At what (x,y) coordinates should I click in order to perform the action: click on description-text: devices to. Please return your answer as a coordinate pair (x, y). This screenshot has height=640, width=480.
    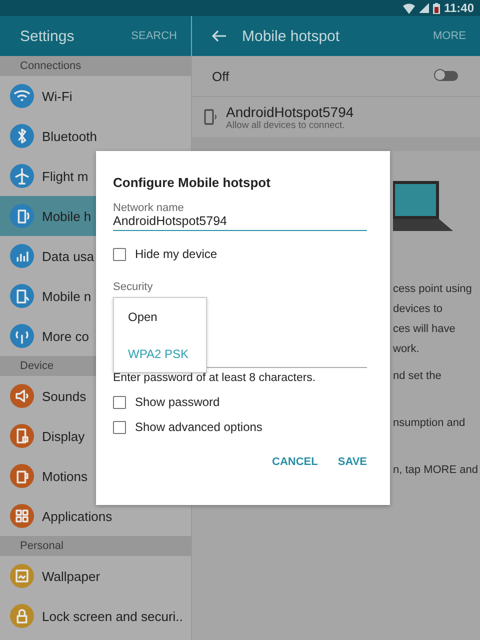
    Looking at the image, I should click on (418, 309).